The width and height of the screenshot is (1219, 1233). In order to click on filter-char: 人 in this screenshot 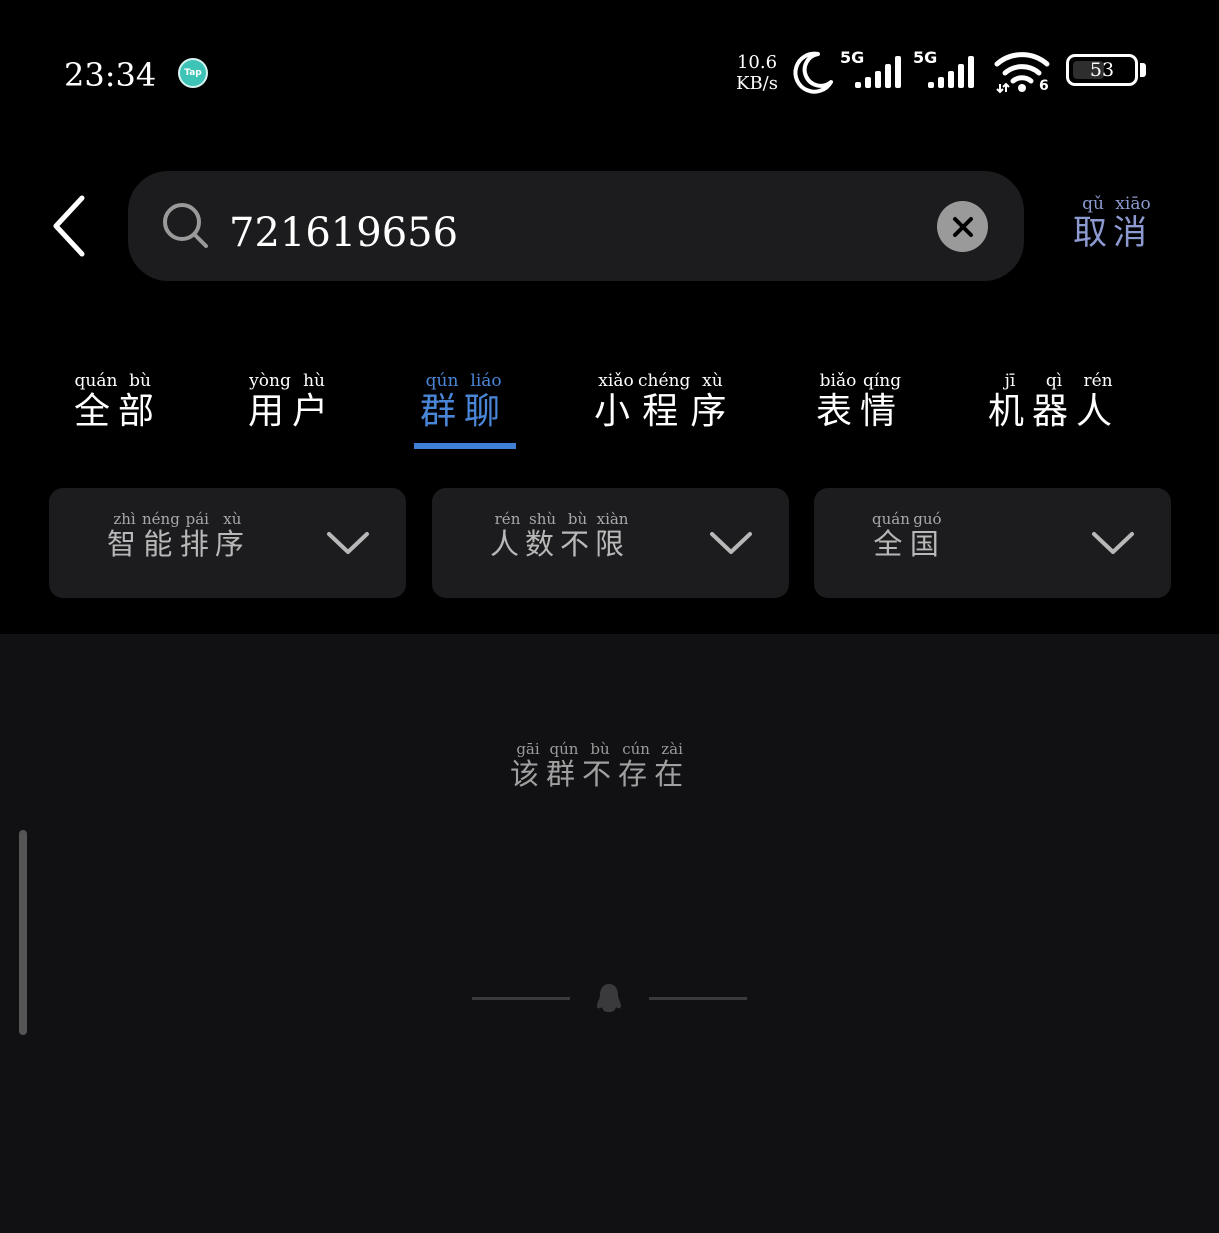, I will do `click(508, 544)`.